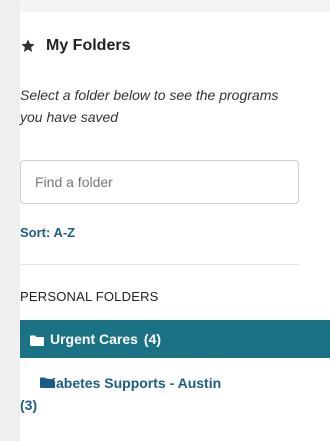  Describe the element at coordinates (47, 232) in the screenshot. I see `sort-link: Sort: A-Z` at that location.